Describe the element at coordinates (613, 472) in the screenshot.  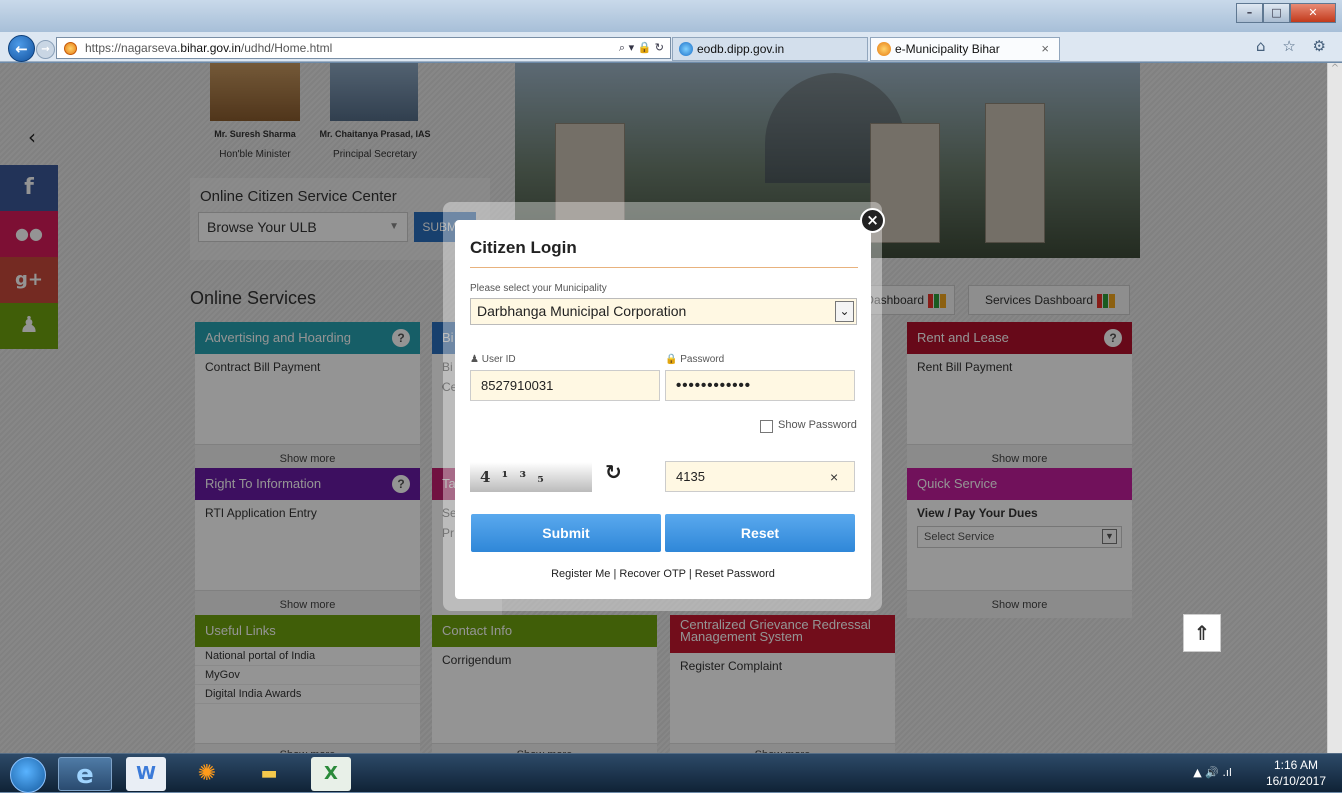
I see `refresh-captcha-icon: ↻` at that location.